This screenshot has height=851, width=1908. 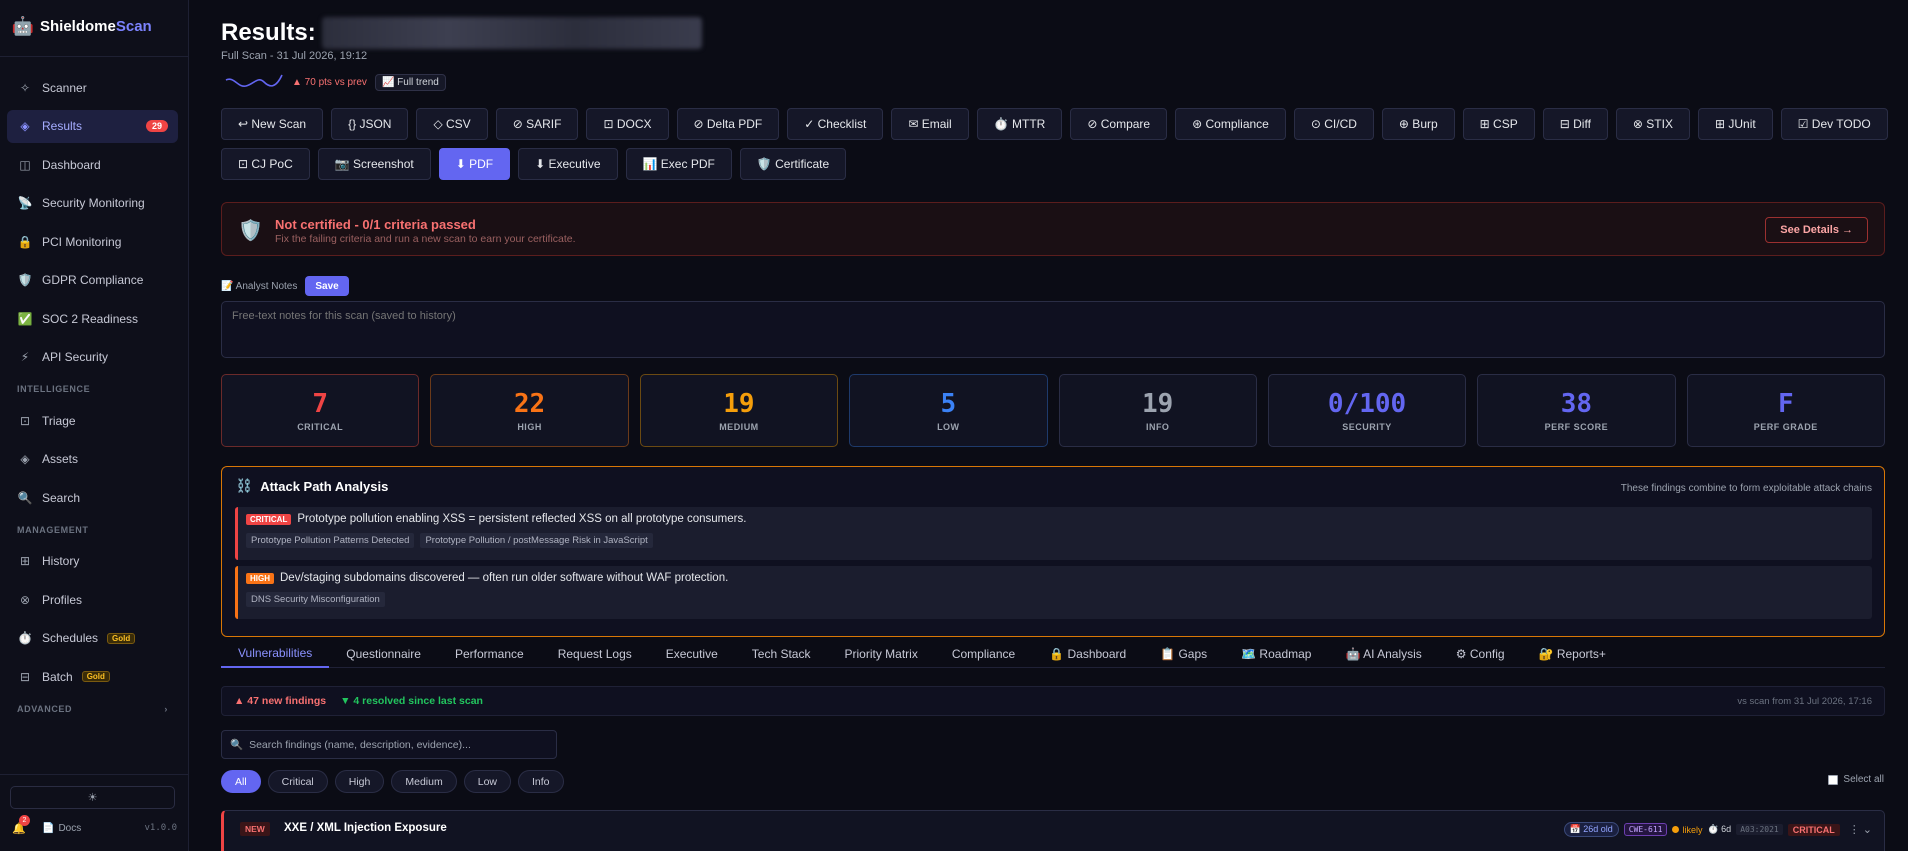 What do you see at coordinates (82, 26) in the screenshot?
I see `brand: 🤖 ShieldomeScan` at bounding box center [82, 26].